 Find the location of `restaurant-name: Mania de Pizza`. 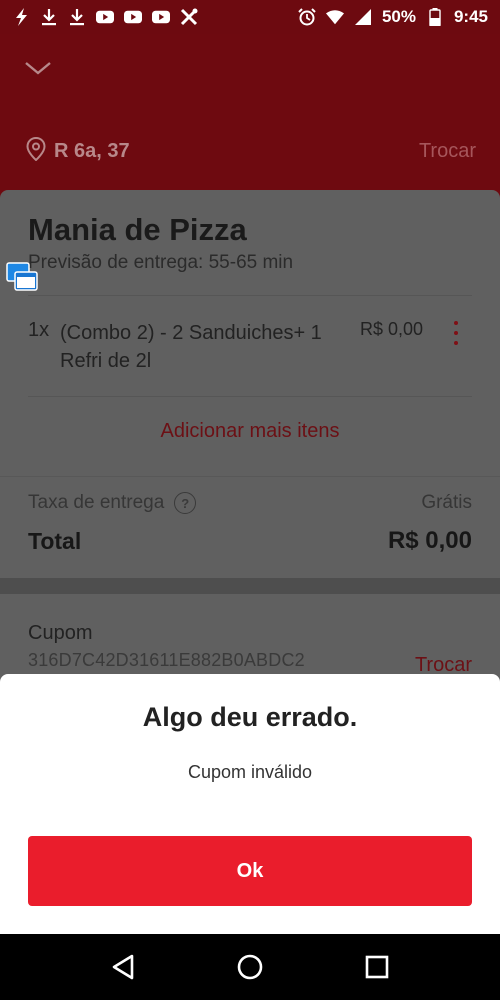

restaurant-name: Mania de Pizza is located at coordinates (137, 229).